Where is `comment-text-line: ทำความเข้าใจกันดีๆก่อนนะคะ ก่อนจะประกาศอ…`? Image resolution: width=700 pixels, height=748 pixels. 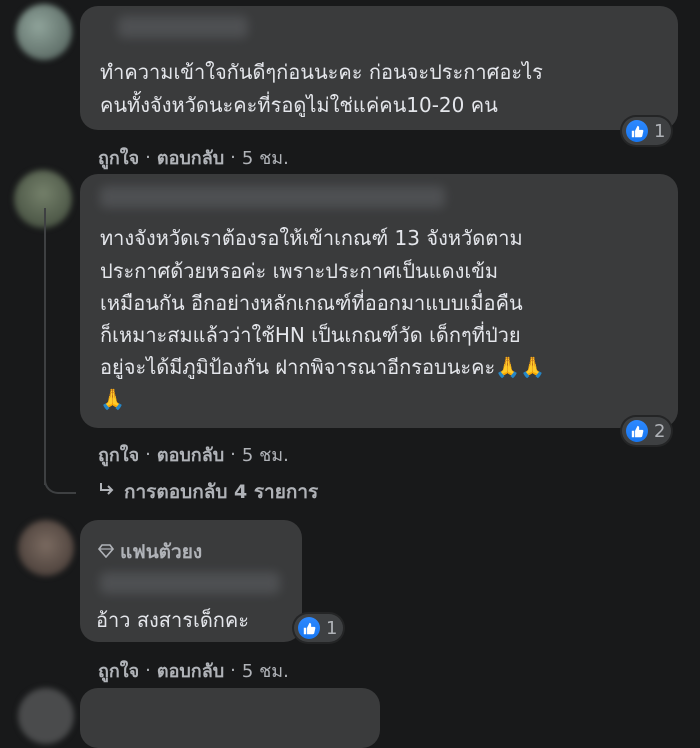
comment-text-line: ทำความเข้าใจกันดีๆก่อนนะคะ ก่อนจะประกาศอ… is located at coordinates (321, 72).